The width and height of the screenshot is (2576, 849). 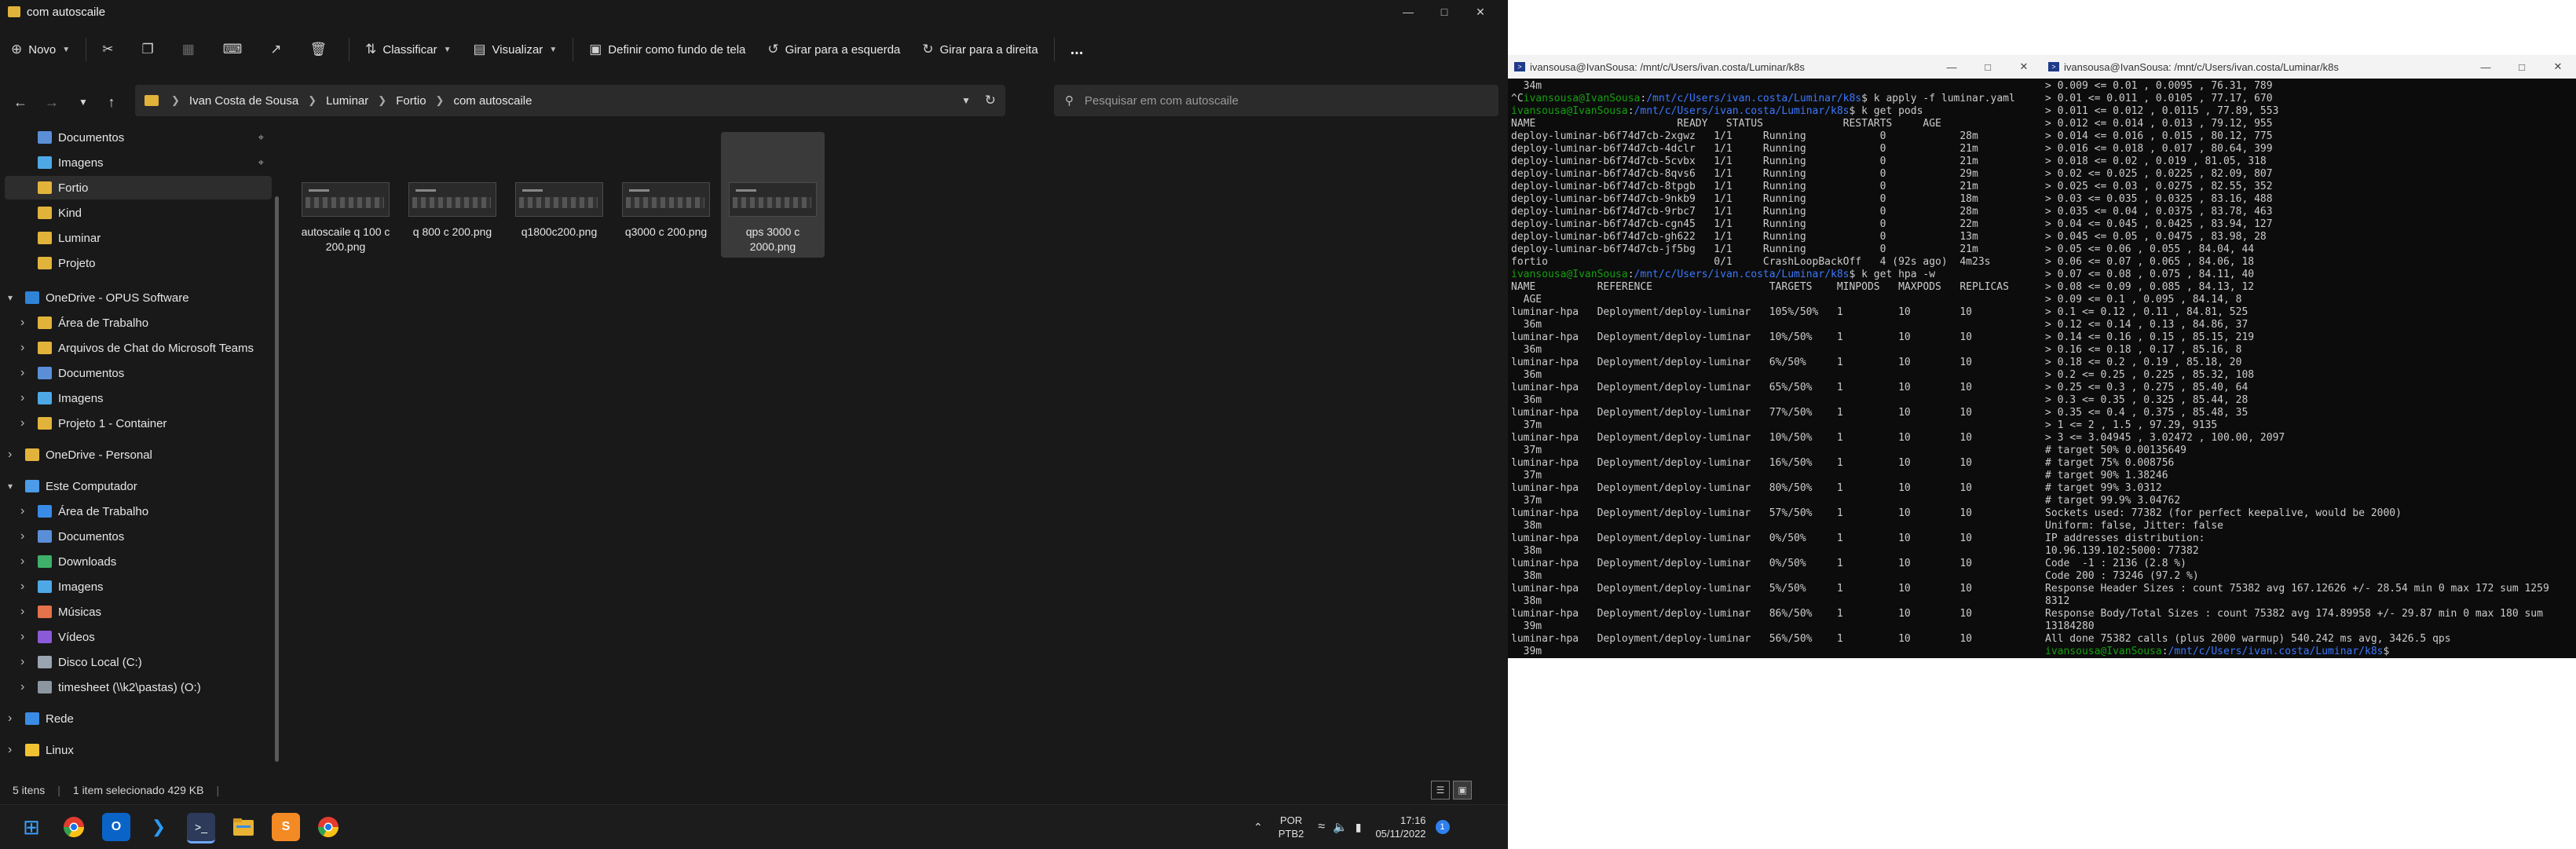 I want to click on clock: 17:16 05/11/2022, so click(x=1400, y=827).